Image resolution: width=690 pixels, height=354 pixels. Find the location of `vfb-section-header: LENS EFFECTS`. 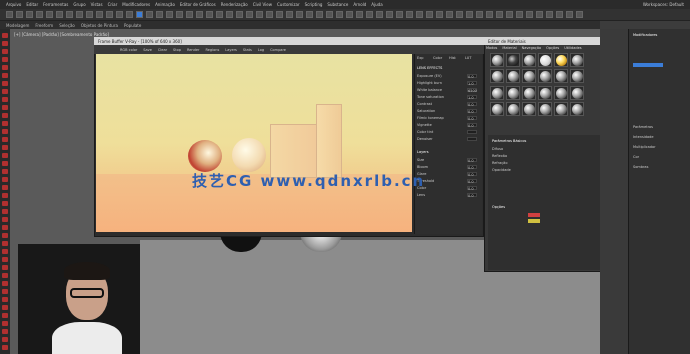

vfb-section-header: LENS EFFECTS is located at coordinates (449, 69).